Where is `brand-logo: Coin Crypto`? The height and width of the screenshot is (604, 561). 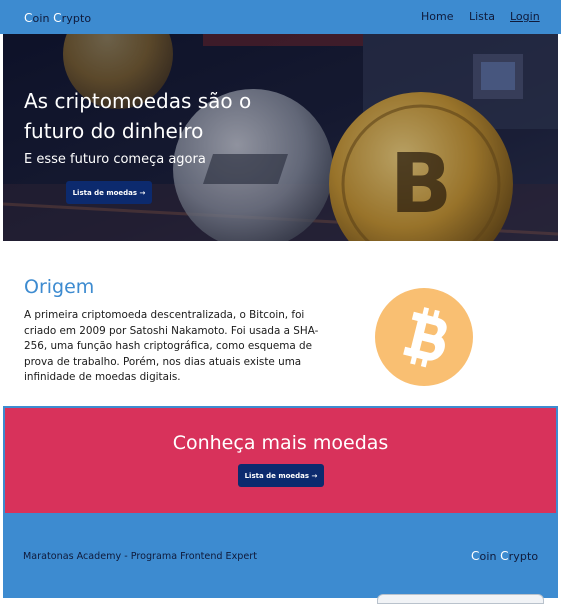
brand-logo: Coin Crypto is located at coordinates (57, 18).